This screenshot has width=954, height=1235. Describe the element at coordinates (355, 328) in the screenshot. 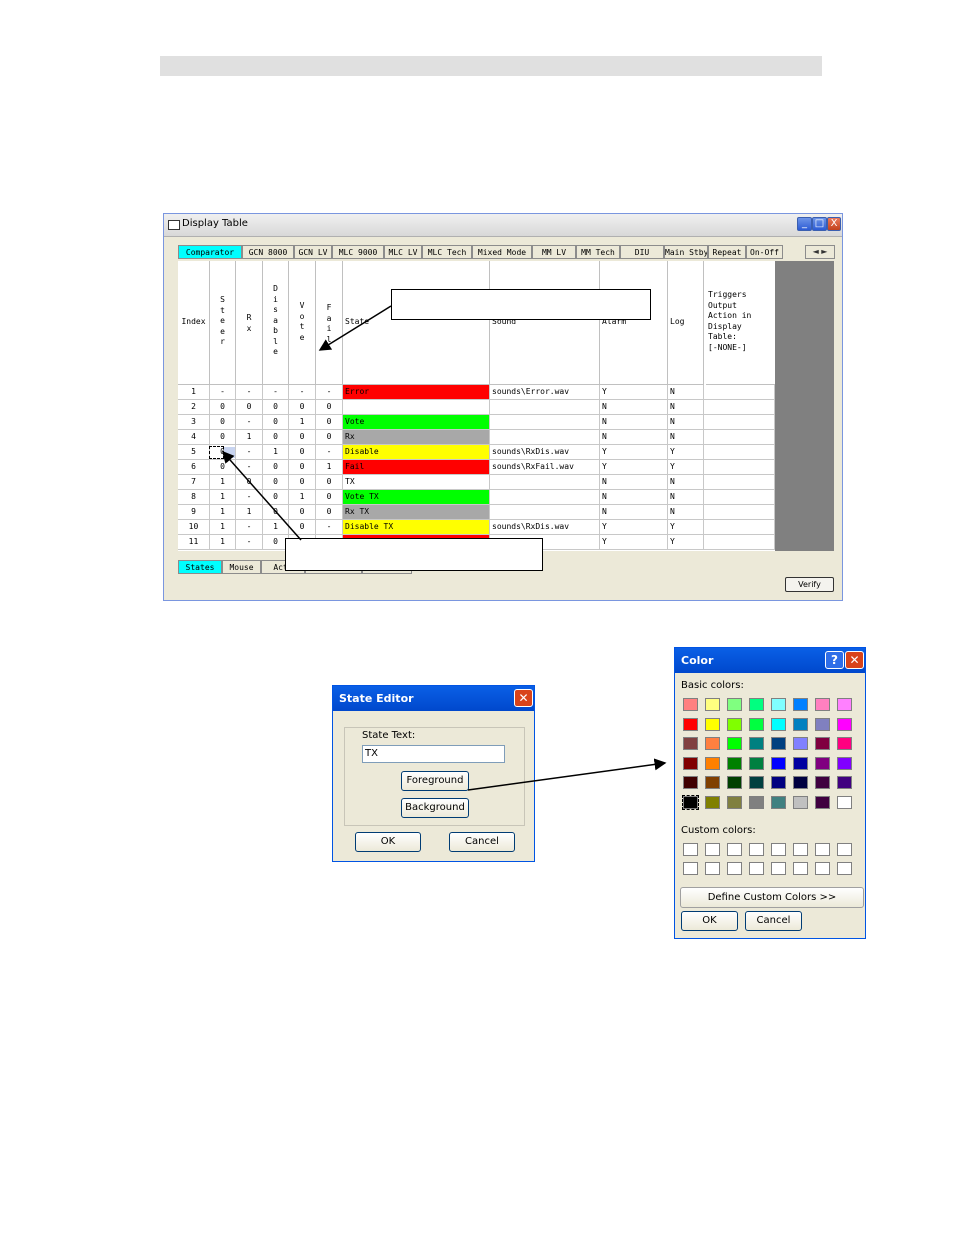

I see `arrow-to-fail-header` at that location.